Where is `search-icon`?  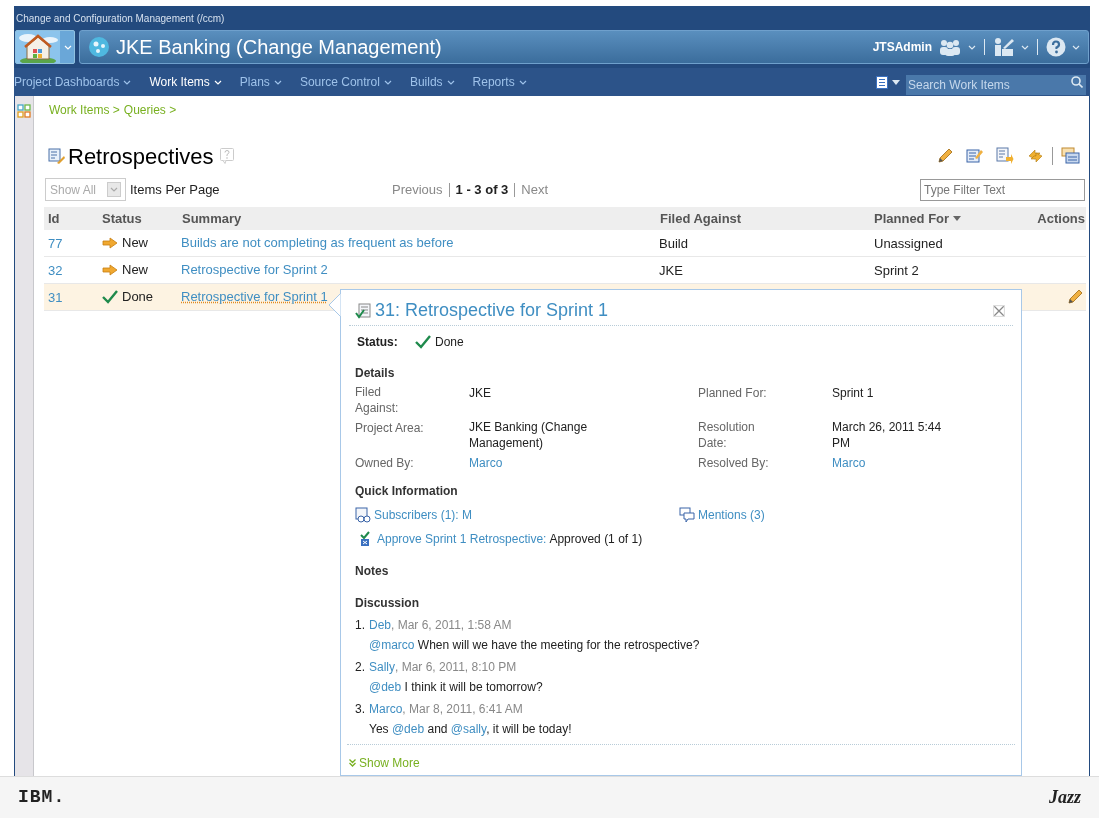 search-icon is located at coordinates (1077, 82).